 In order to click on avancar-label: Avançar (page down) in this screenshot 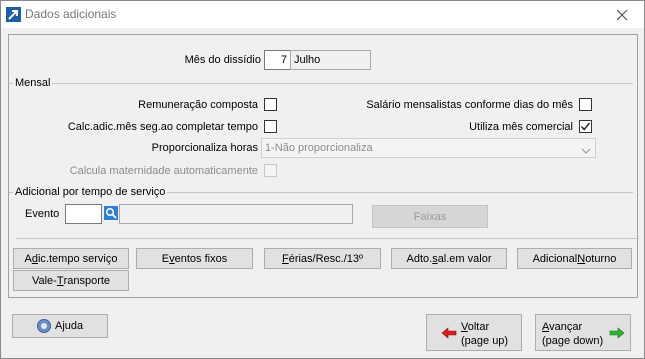, I will do `click(573, 334)`.